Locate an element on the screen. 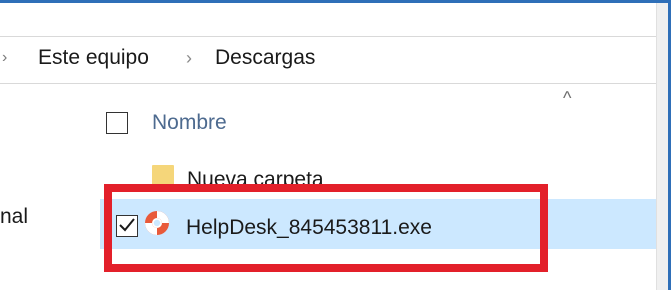 This screenshot has width=671, height=290. sort-ascending-icon: ^ is located at coordinates (567, 98).